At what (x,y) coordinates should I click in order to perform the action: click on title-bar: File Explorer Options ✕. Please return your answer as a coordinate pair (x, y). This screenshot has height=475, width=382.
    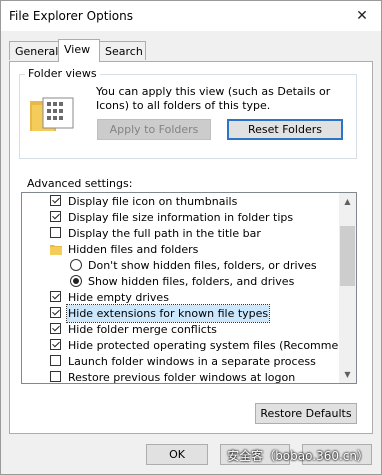
    Looking at the image, I should click on (191, 16).